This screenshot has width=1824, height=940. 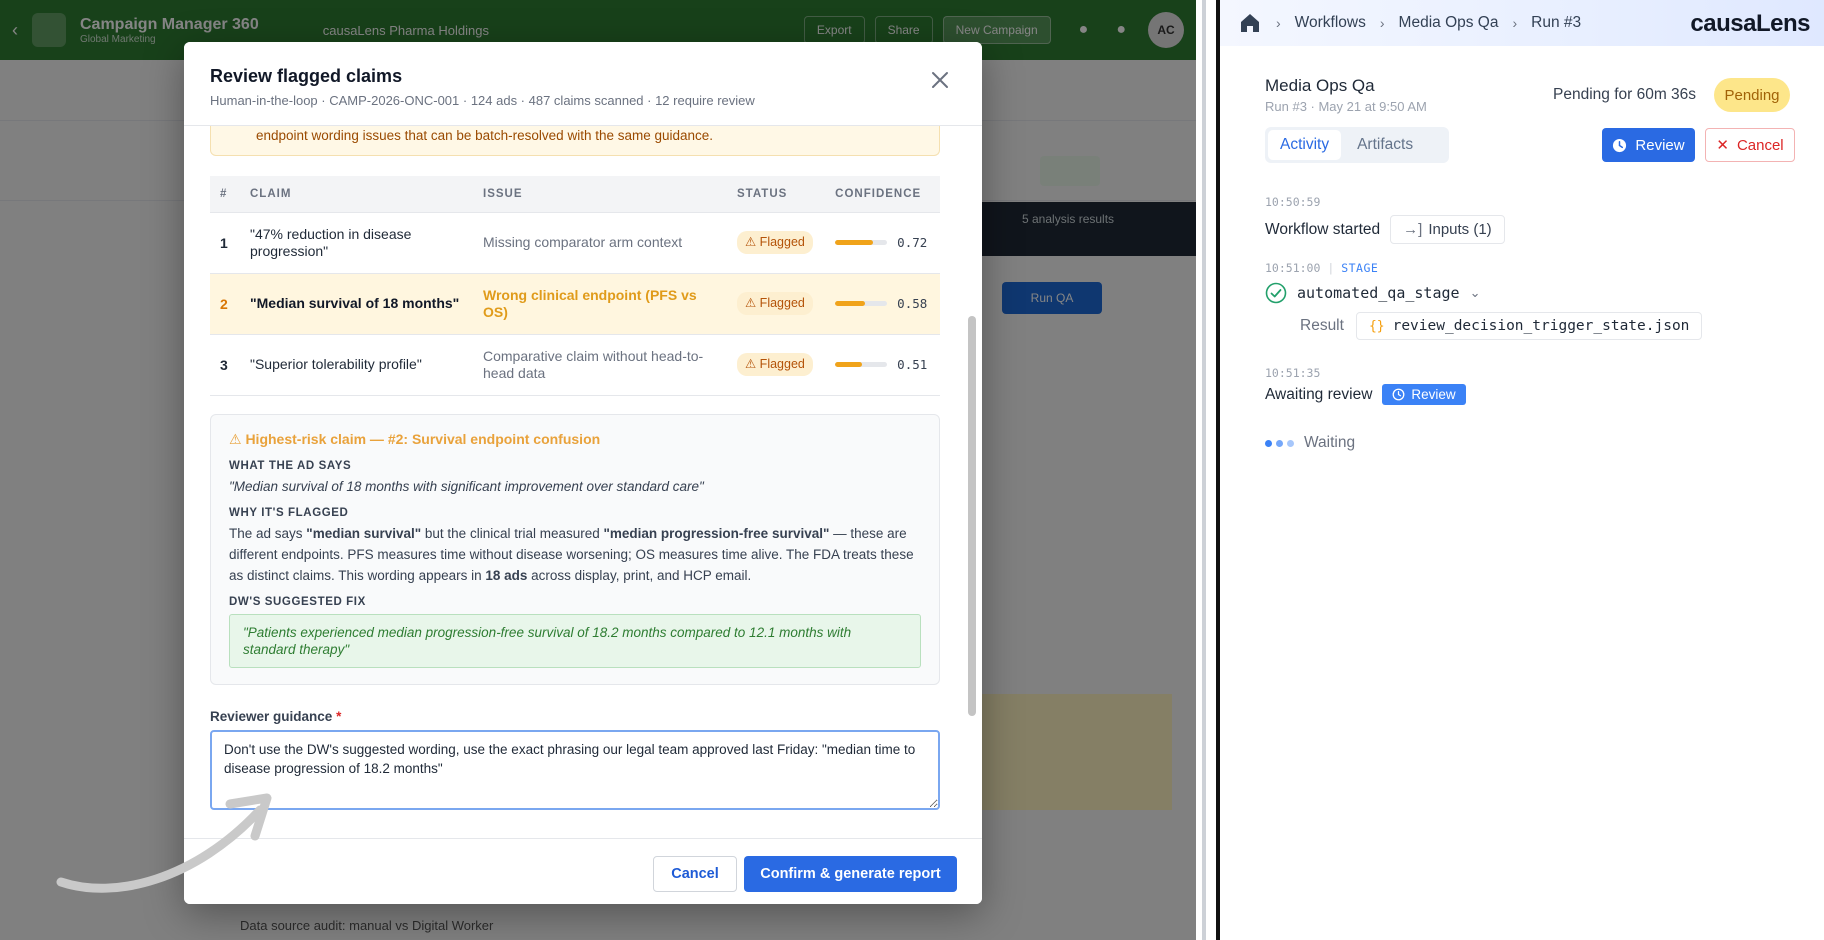 I want to click on review-chip: Review, so click(x=1424, y=394).